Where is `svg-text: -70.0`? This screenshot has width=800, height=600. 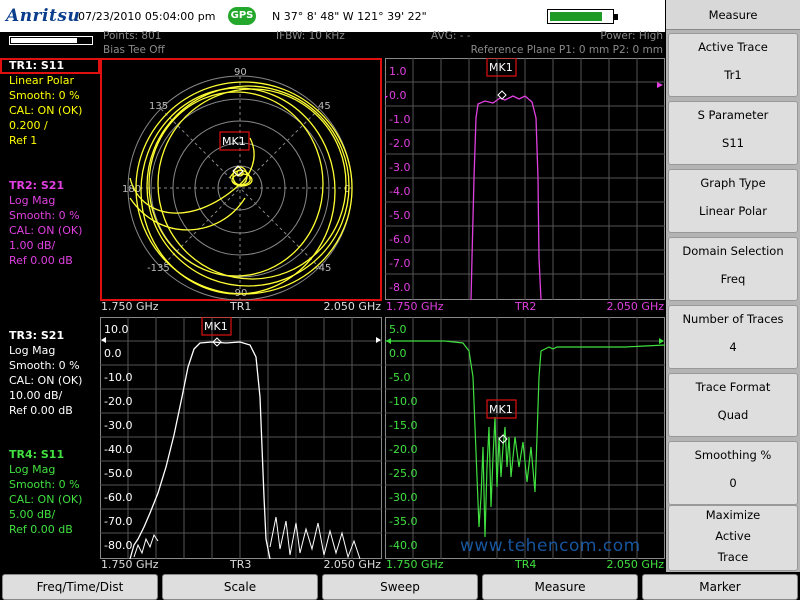
svg-text: -70.0 is located at coordinates (118, 521).